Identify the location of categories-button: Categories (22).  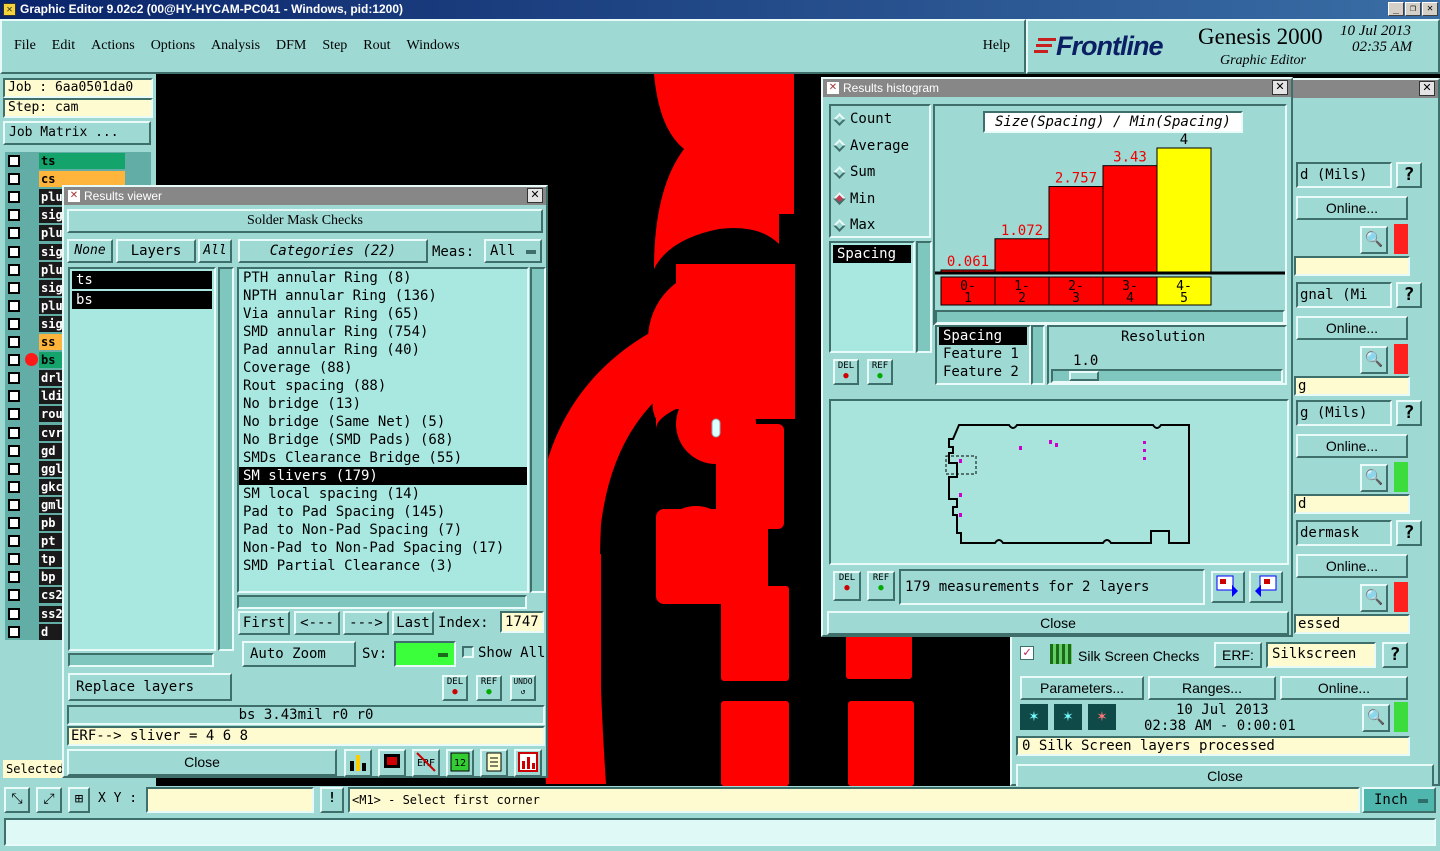
(333, 251).